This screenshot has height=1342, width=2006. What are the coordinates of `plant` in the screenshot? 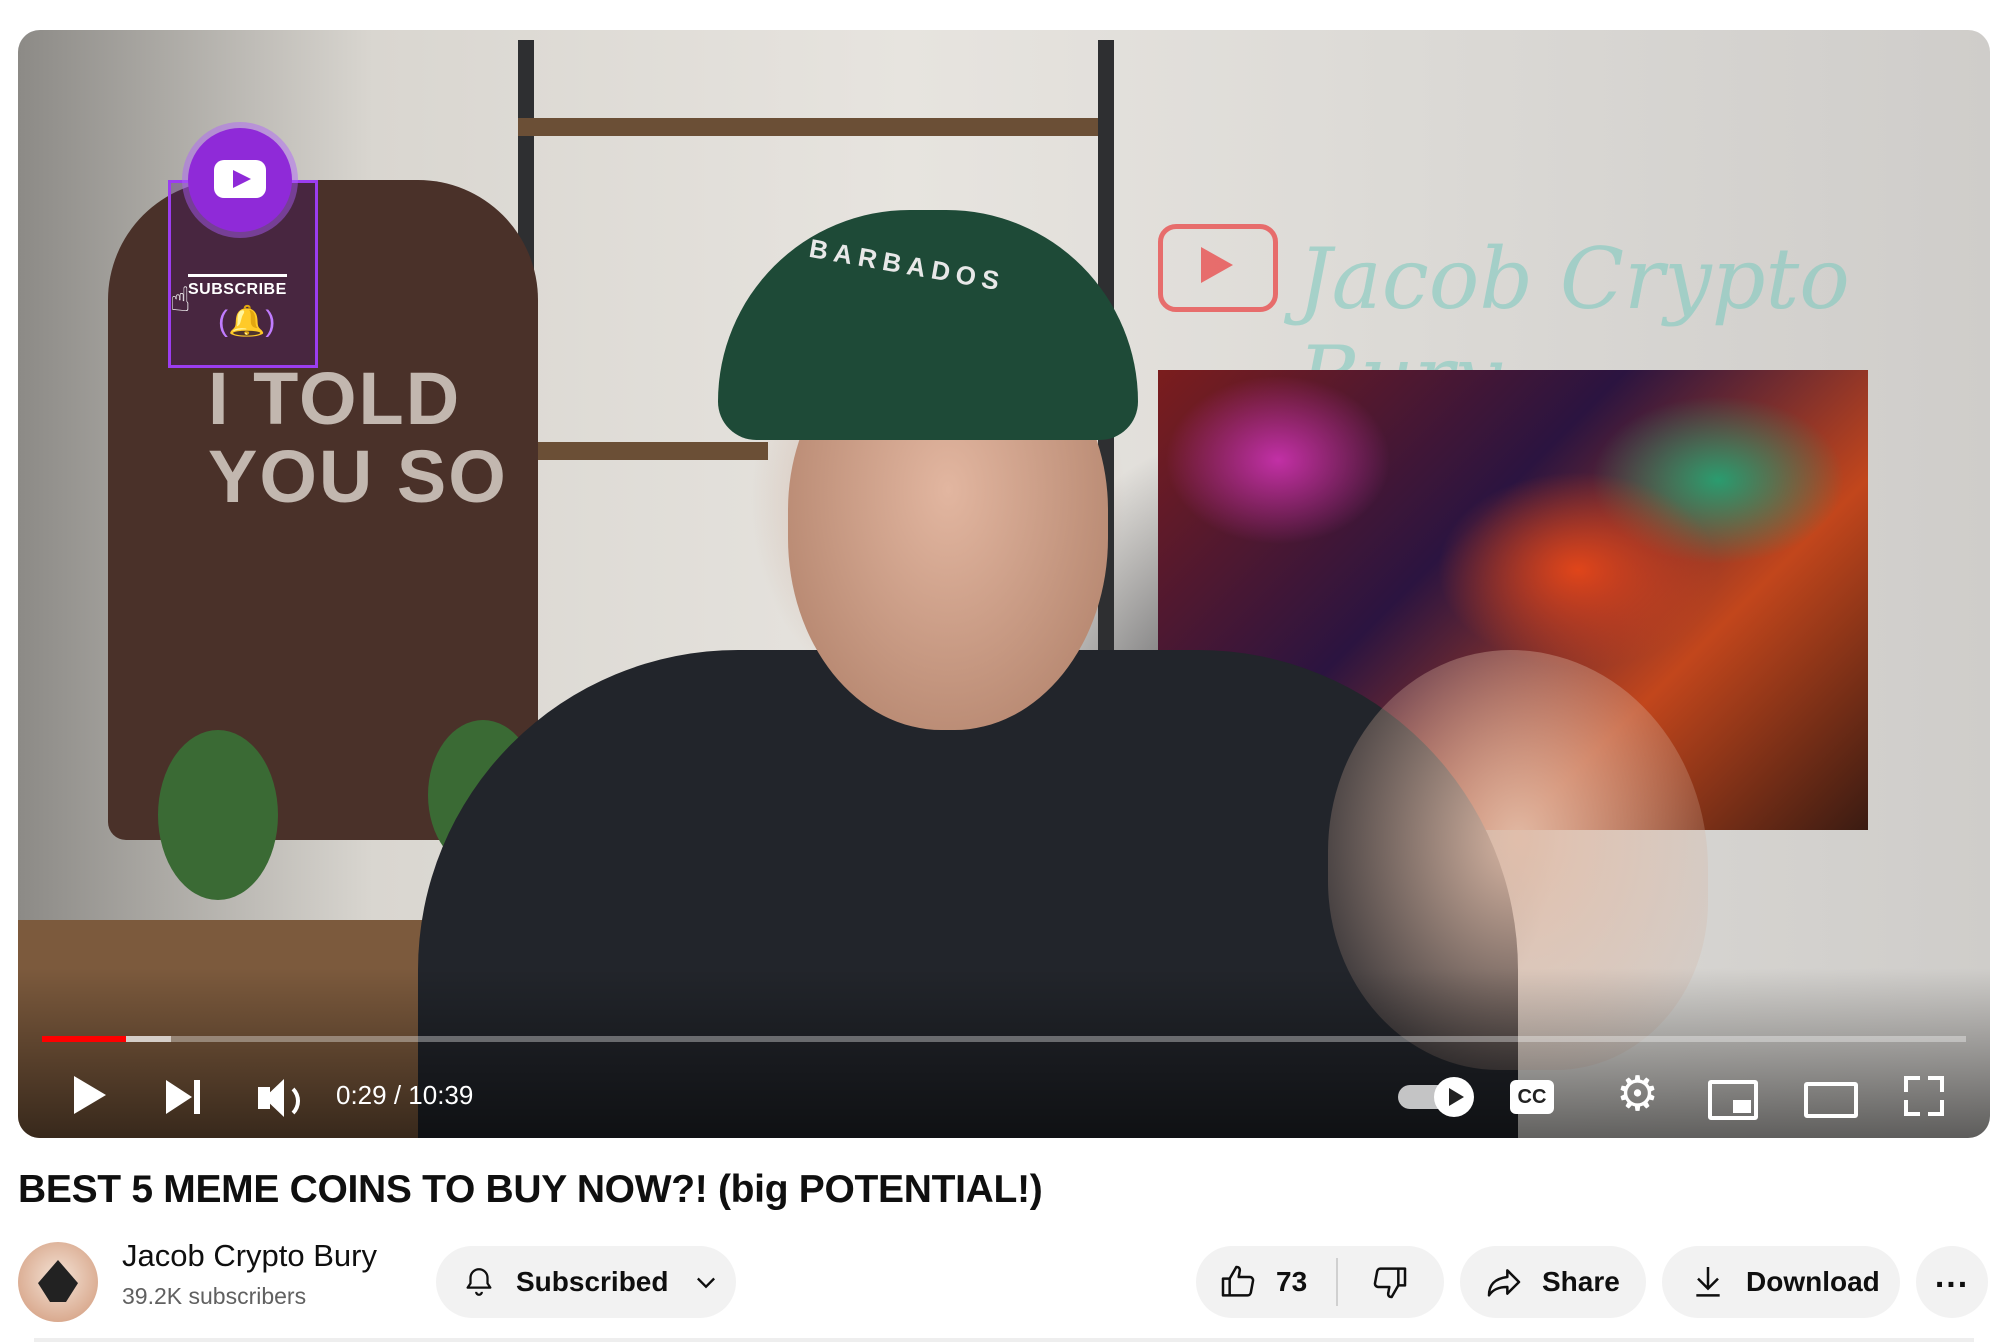 It's located at (218, 815).